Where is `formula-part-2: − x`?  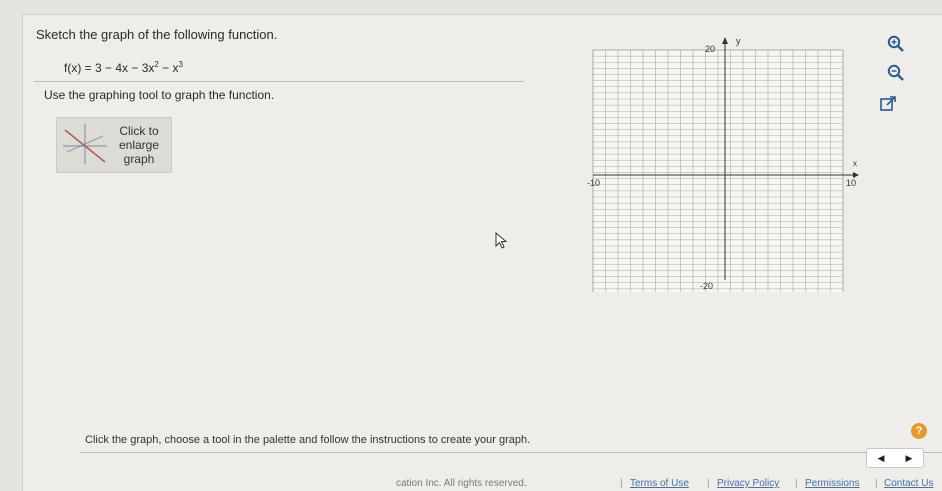
formula-part-2: − x is located at coordinates (168, 68).